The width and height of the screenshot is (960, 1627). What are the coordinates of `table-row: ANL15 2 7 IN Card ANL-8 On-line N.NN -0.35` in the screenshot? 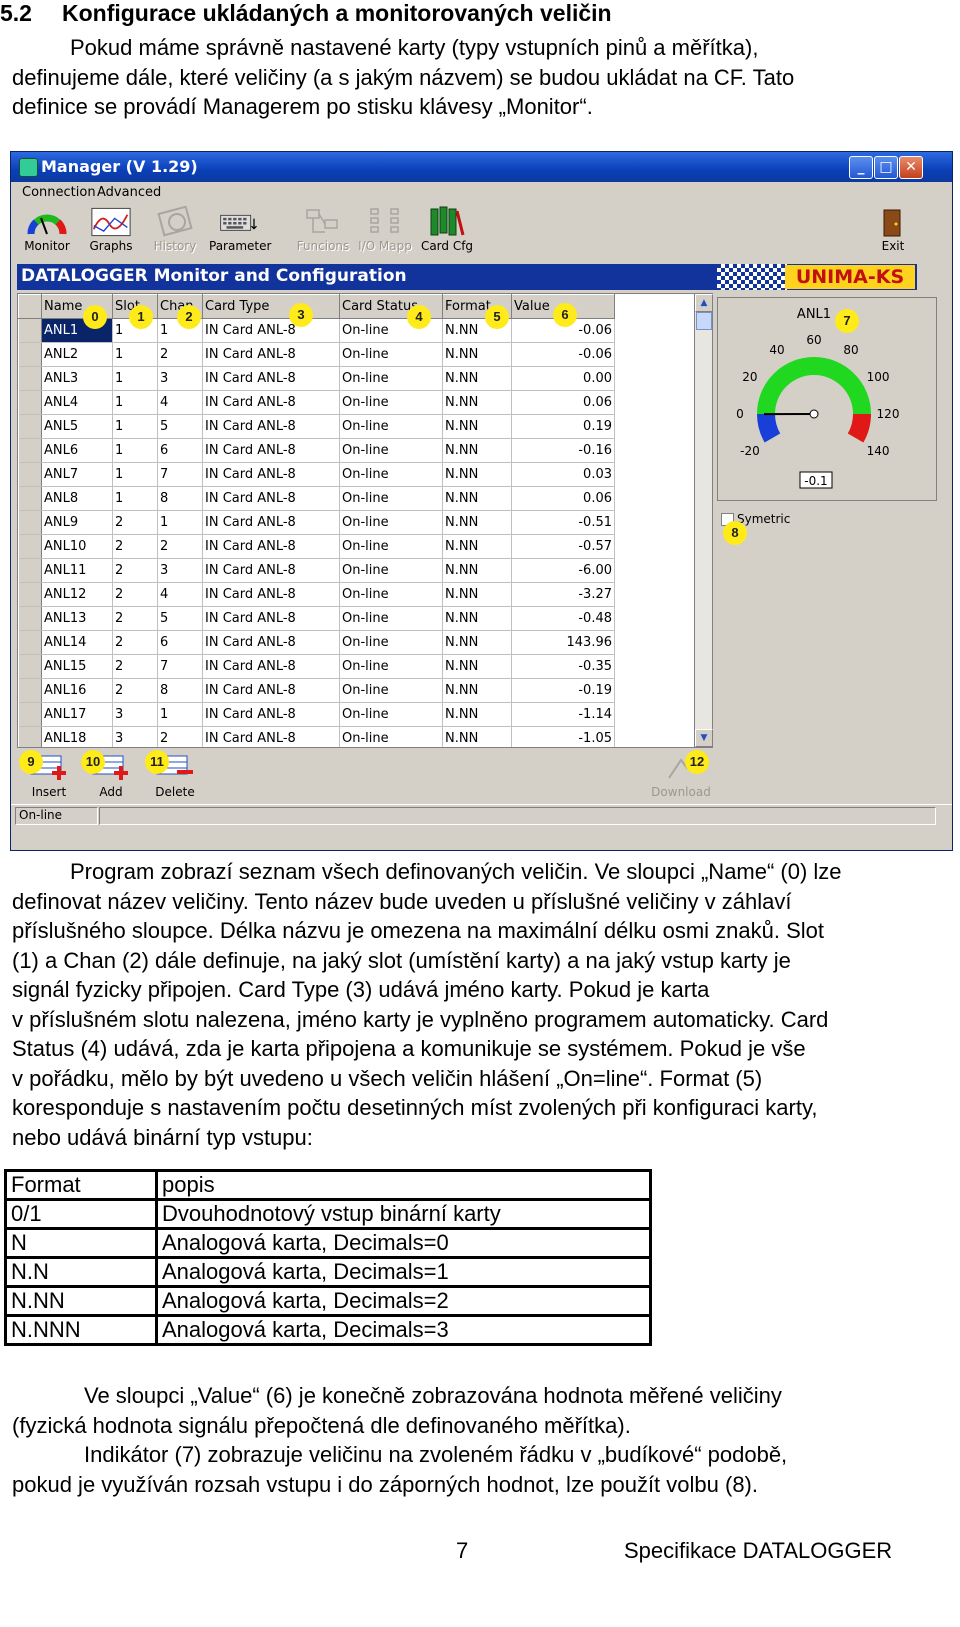 It's located at (316, 666).